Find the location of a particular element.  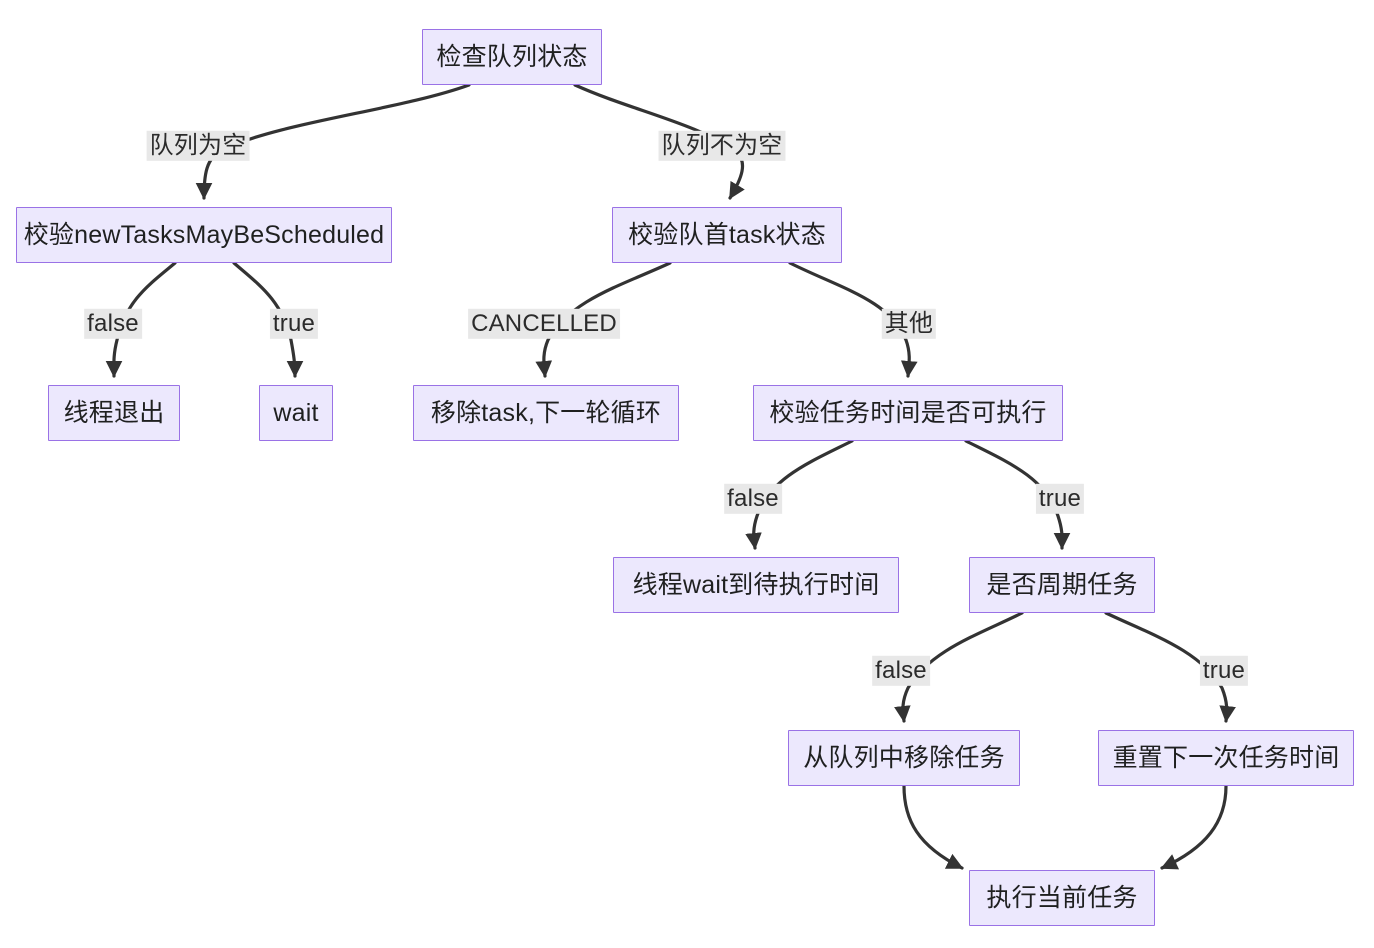

edge-n10-n12 is located at coordinates (933, 827).